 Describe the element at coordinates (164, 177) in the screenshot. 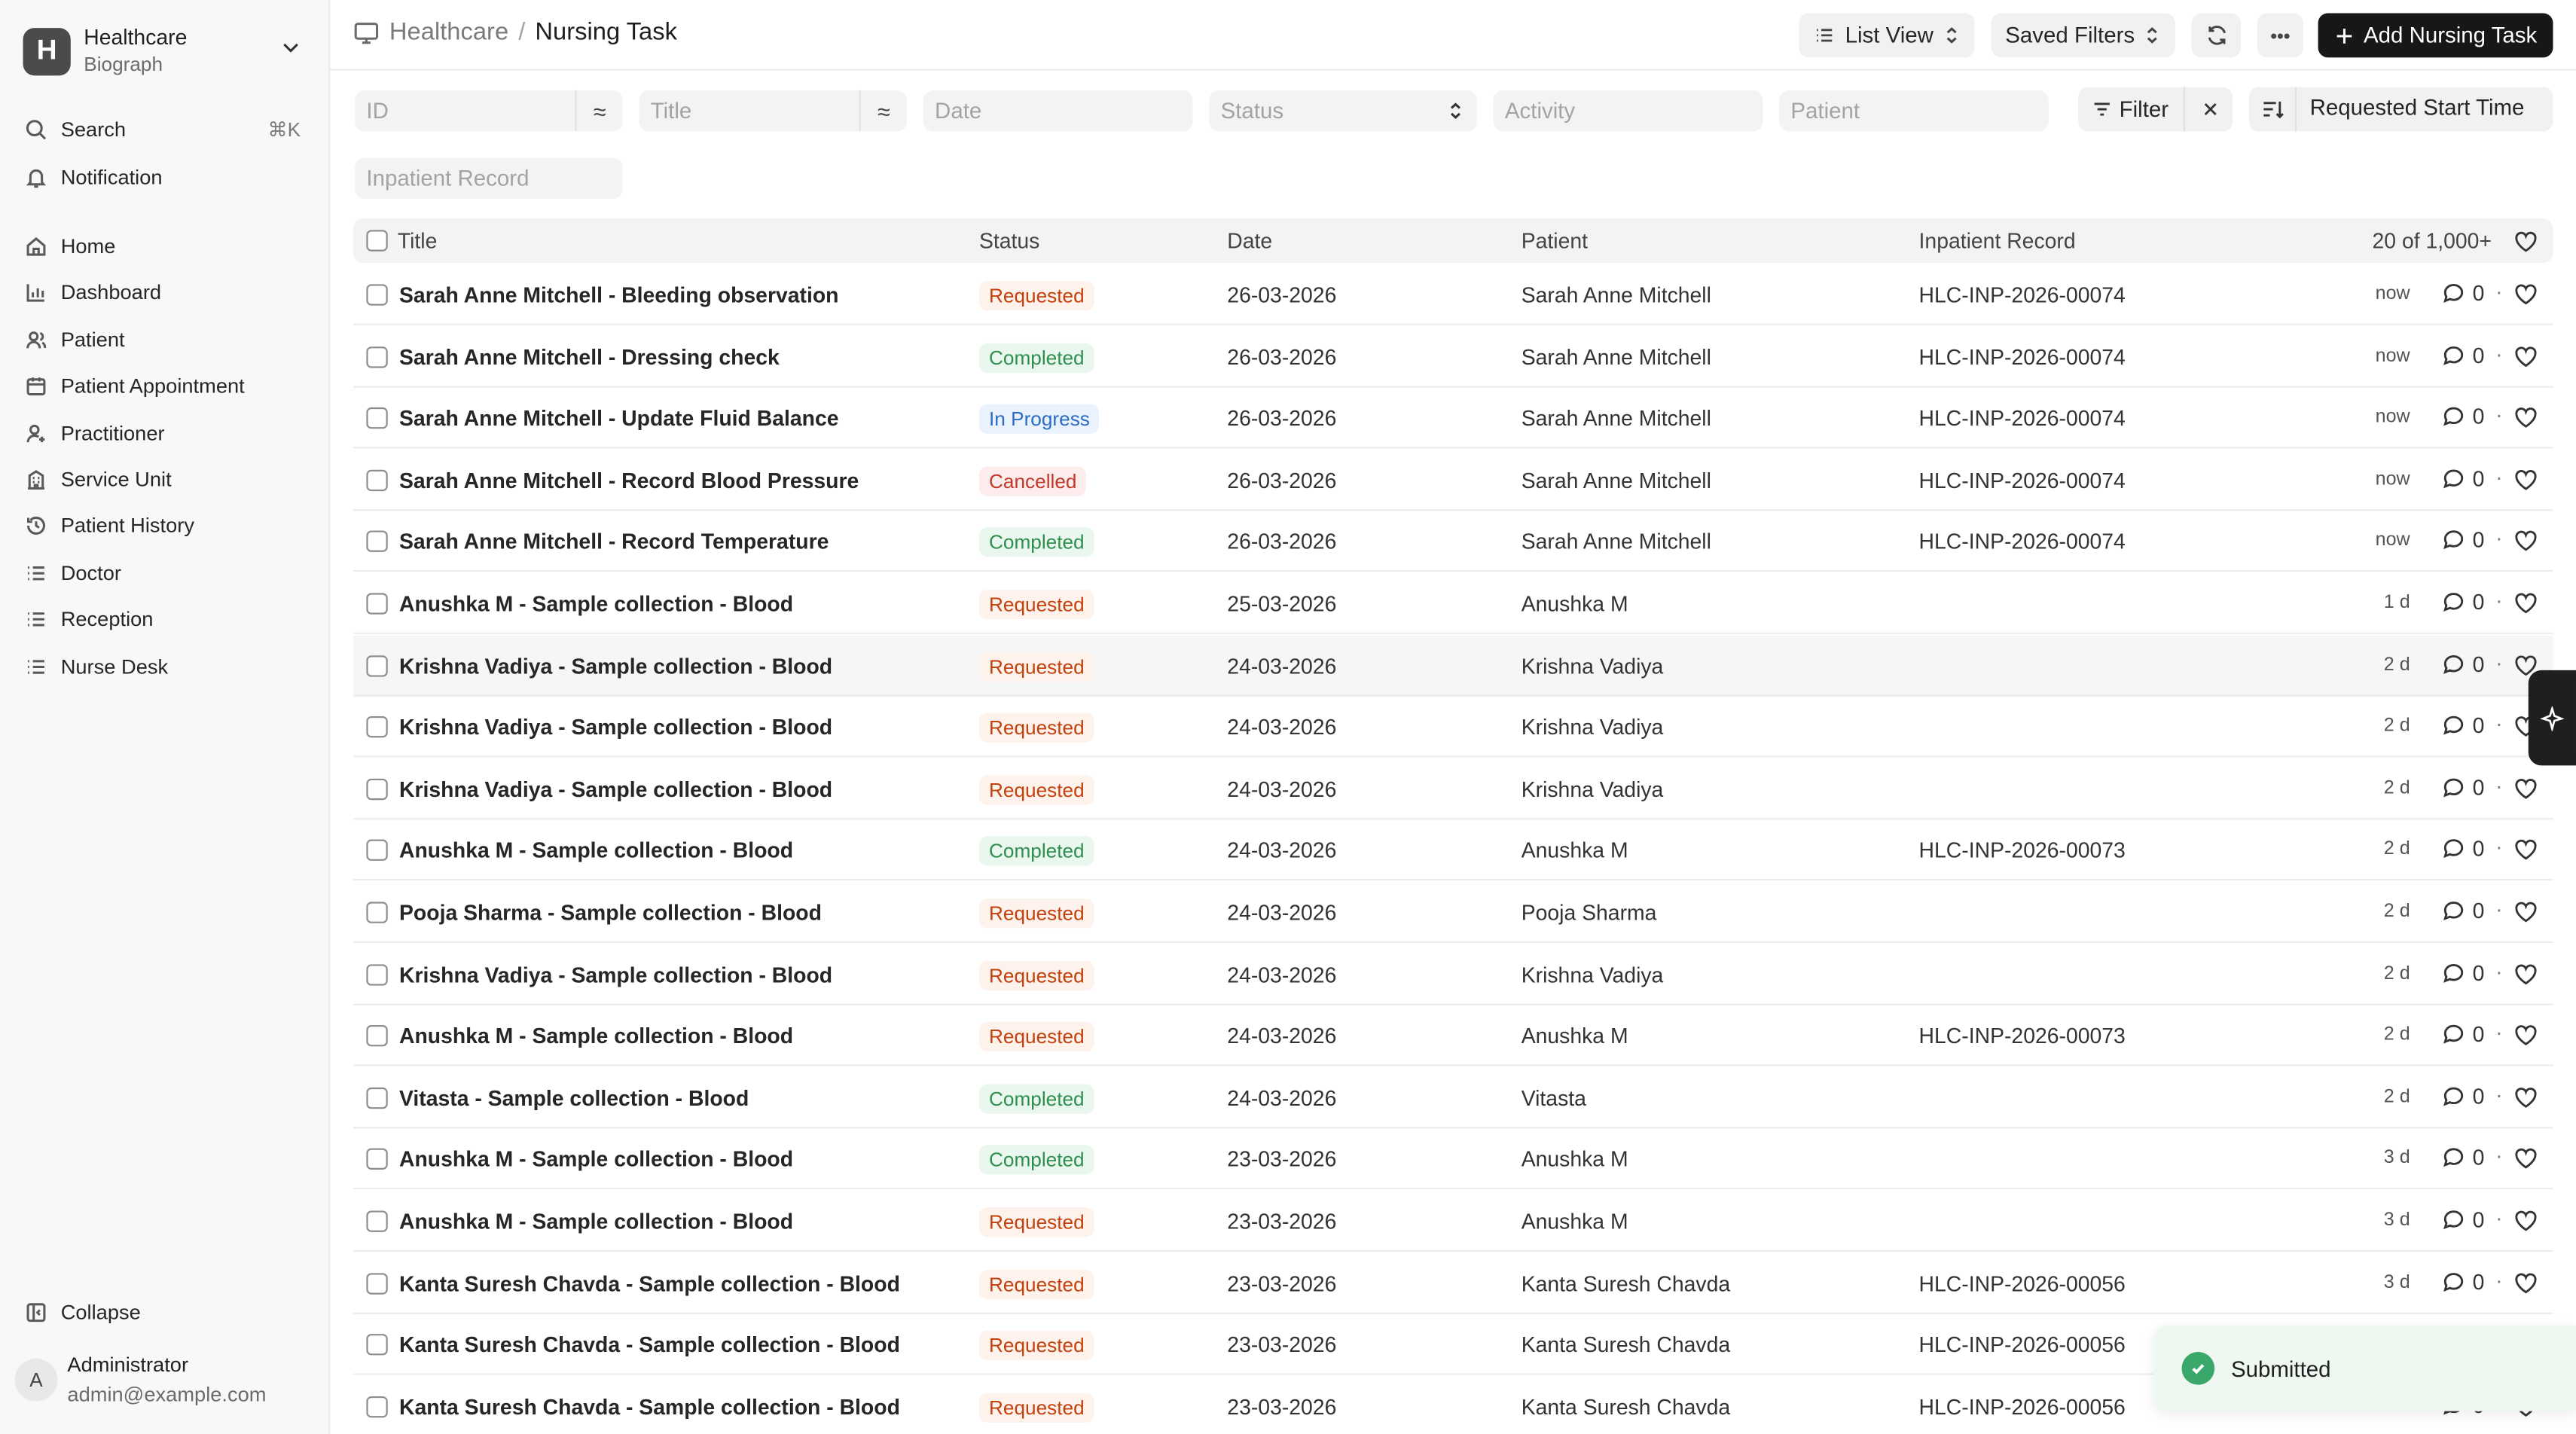

I see `sidebar-notification: Notification` at that location.